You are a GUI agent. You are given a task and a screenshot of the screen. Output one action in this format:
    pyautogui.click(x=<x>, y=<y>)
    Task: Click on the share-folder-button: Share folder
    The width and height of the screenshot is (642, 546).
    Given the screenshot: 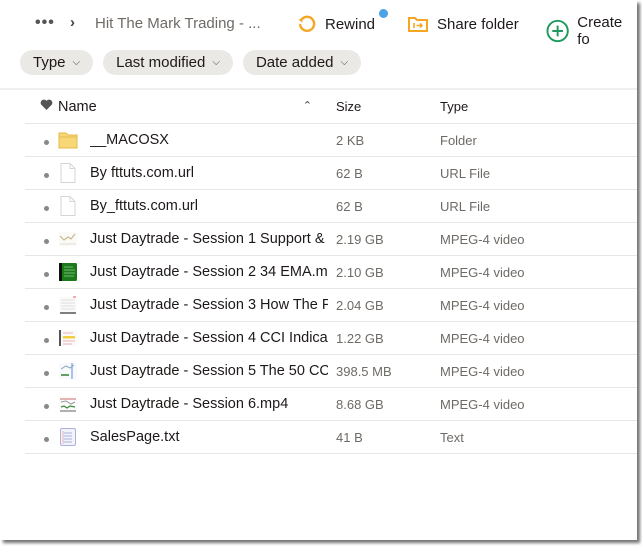 What is the action you would take?
    pyautogui.click(x=463, y=24)
    